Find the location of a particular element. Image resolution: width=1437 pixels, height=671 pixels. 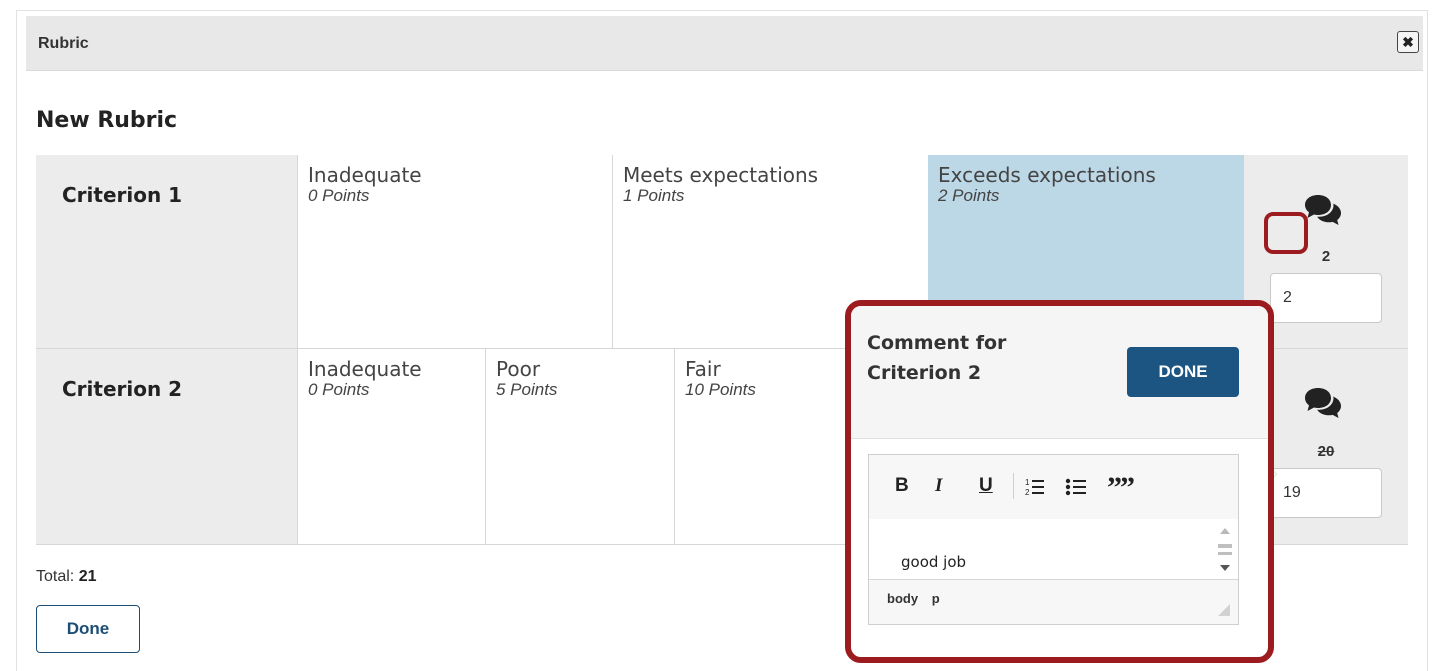

popup-header: Comment for Criterion 2 DONE is located at coordinates (1059, 372).